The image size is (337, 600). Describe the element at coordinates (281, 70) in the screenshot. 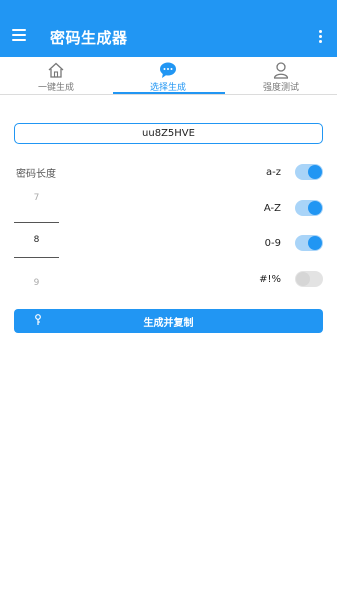

I see `user-icon` at that location.